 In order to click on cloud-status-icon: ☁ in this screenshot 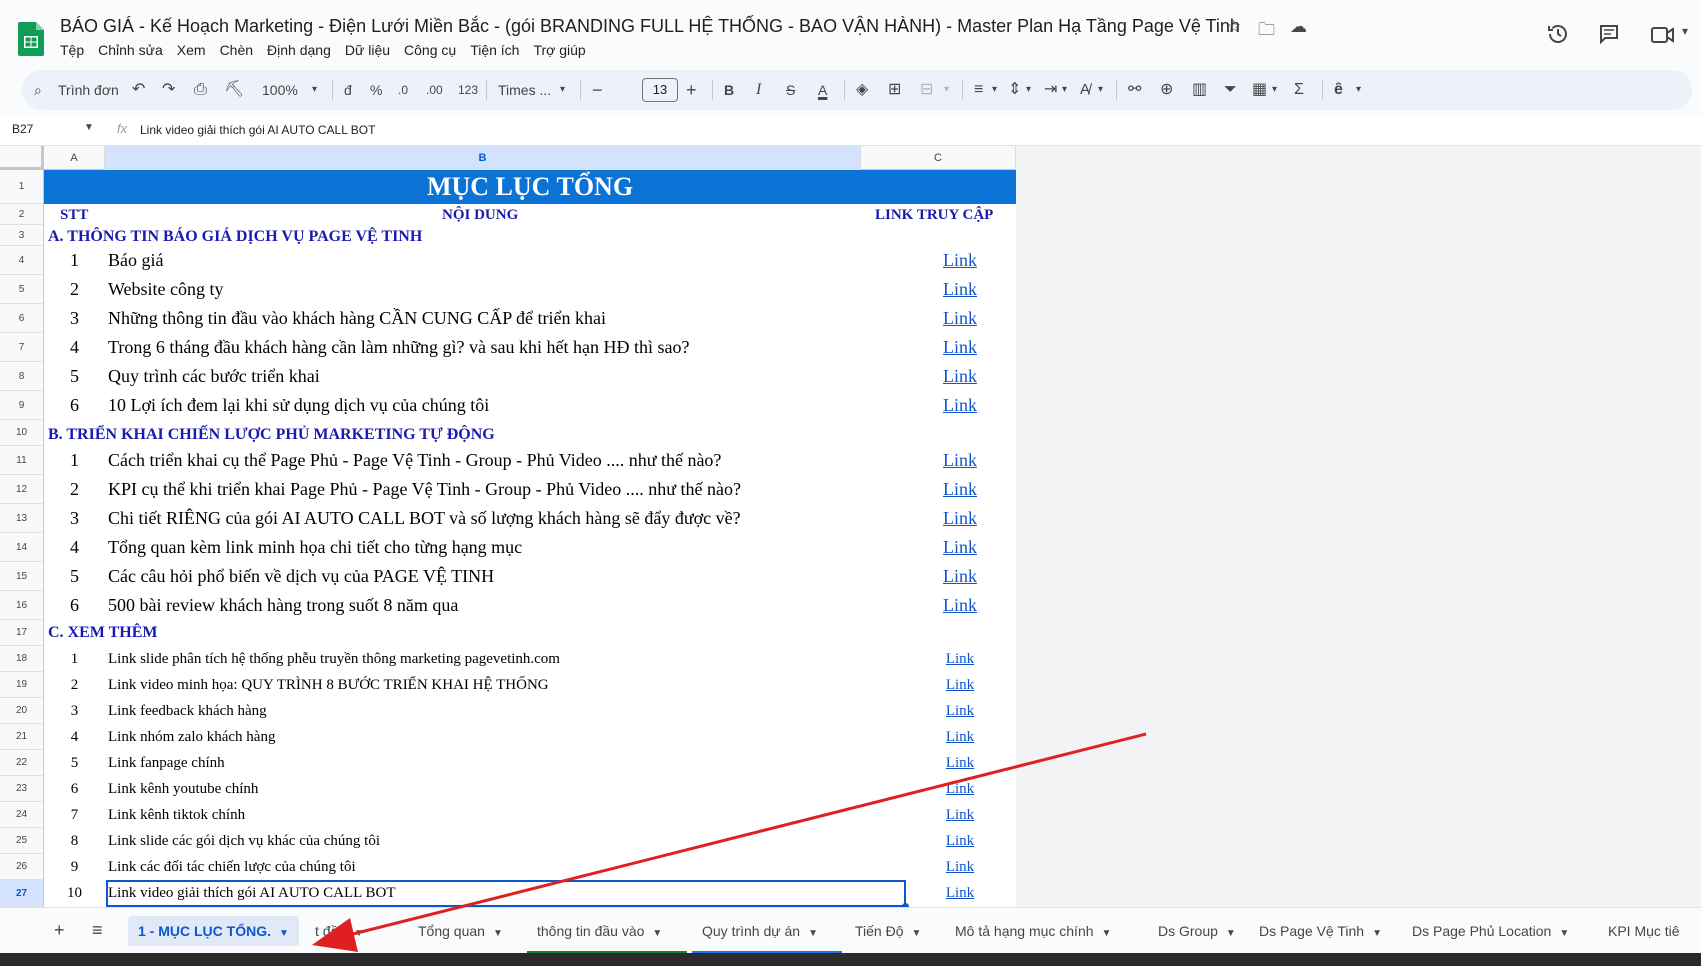, I will do `click(1298, 27)`.